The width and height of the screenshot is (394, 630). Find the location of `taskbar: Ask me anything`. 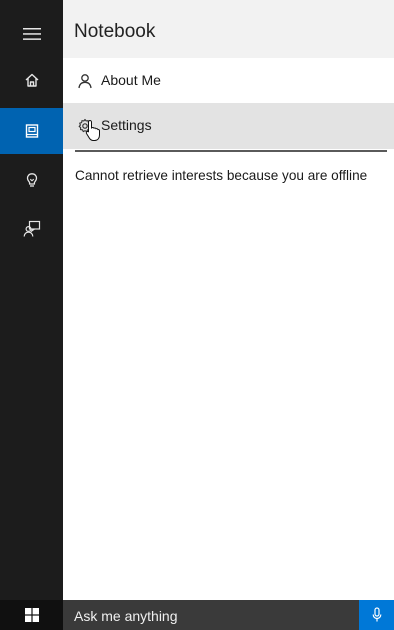

taskbar: Ask me anything is located at coordinates (197, 615).